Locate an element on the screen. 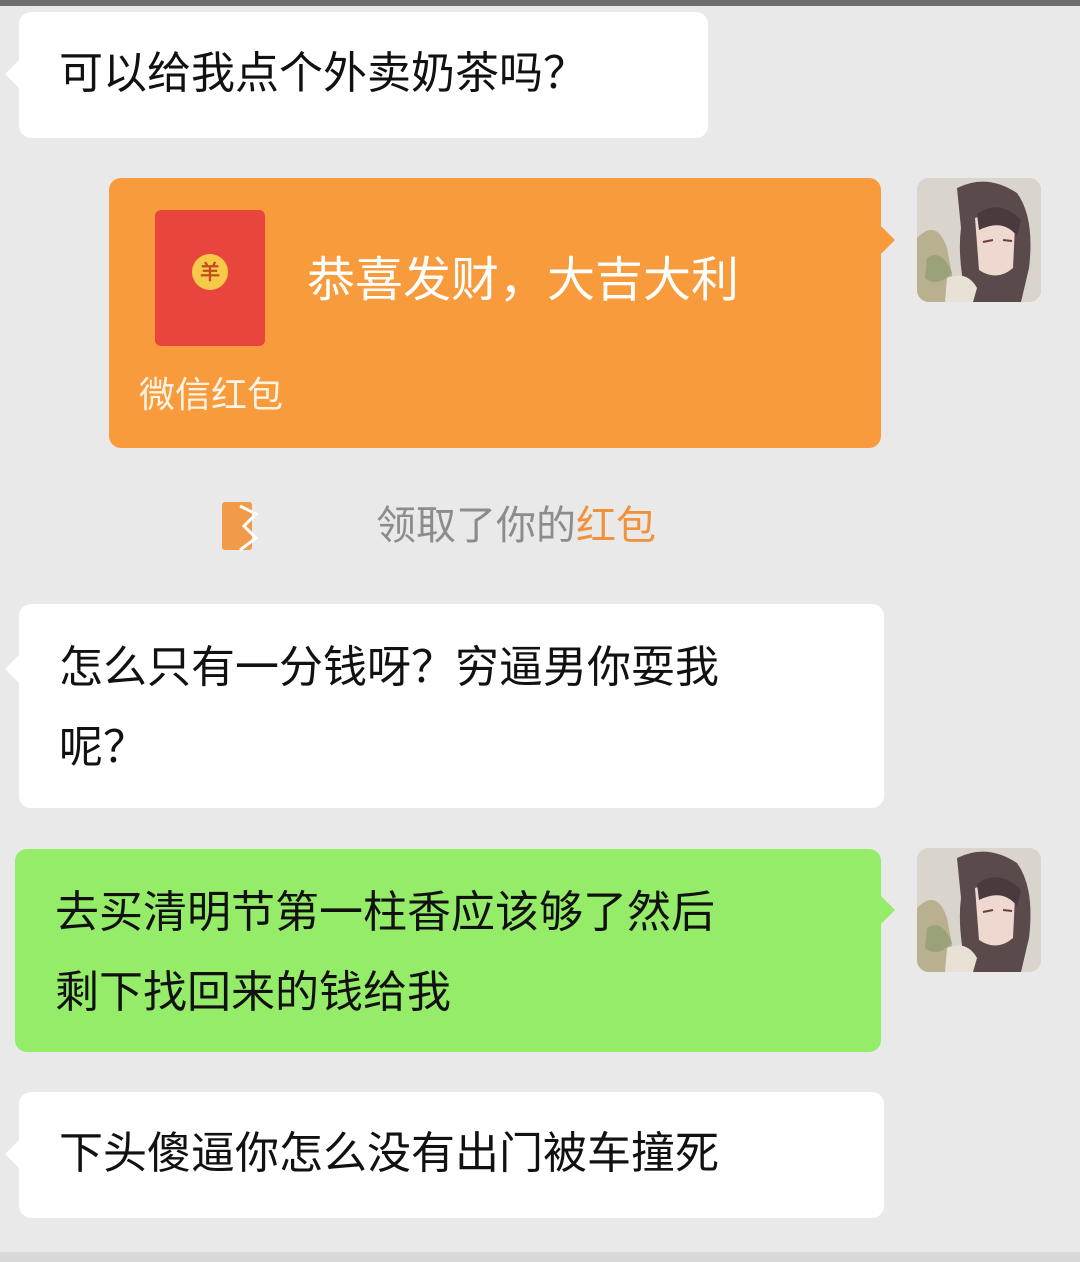 This screenshot has width=1080, height=1262. incoming-message: 可以给我点个外卖奶茶吗？ is located at coordinates (363, 75).